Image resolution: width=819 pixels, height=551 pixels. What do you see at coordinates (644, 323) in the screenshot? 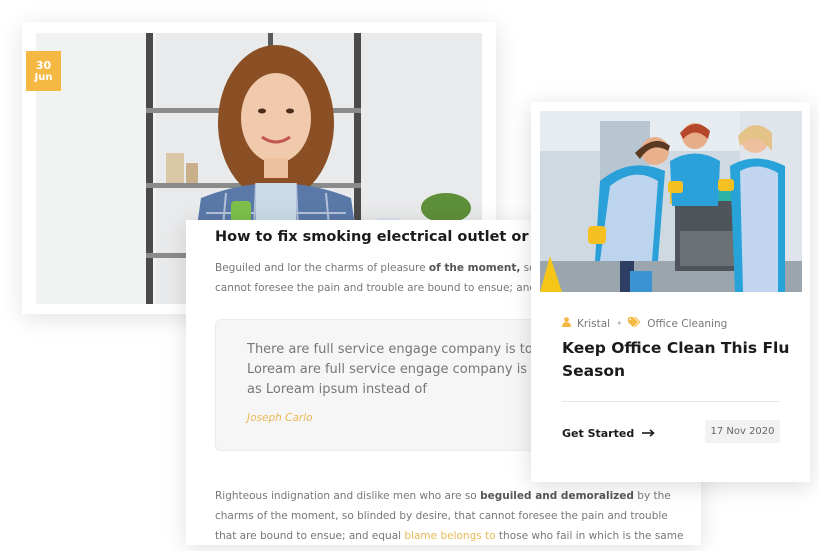
I see `post-meta: Kristal • Office Cleaning` at bounding box center [644, 323].